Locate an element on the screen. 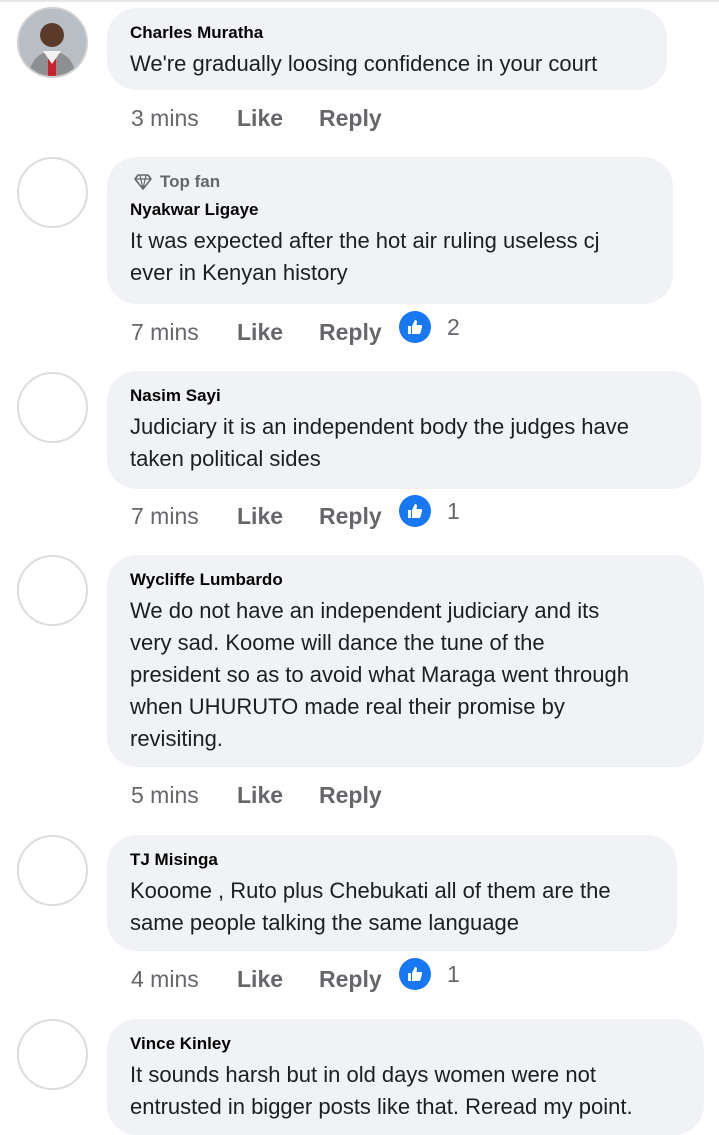 The image size is (719, 1135). comment-author: TJ Misinga is located at coordinates (391, 860).